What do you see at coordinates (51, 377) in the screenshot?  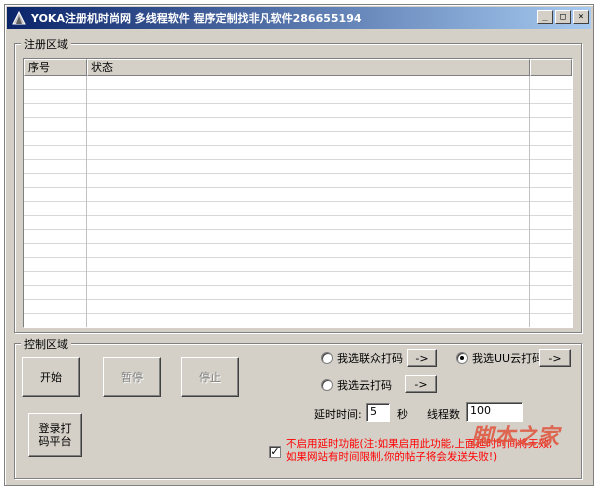 I see `start-button: 开始` at bounding box center [51, 377].